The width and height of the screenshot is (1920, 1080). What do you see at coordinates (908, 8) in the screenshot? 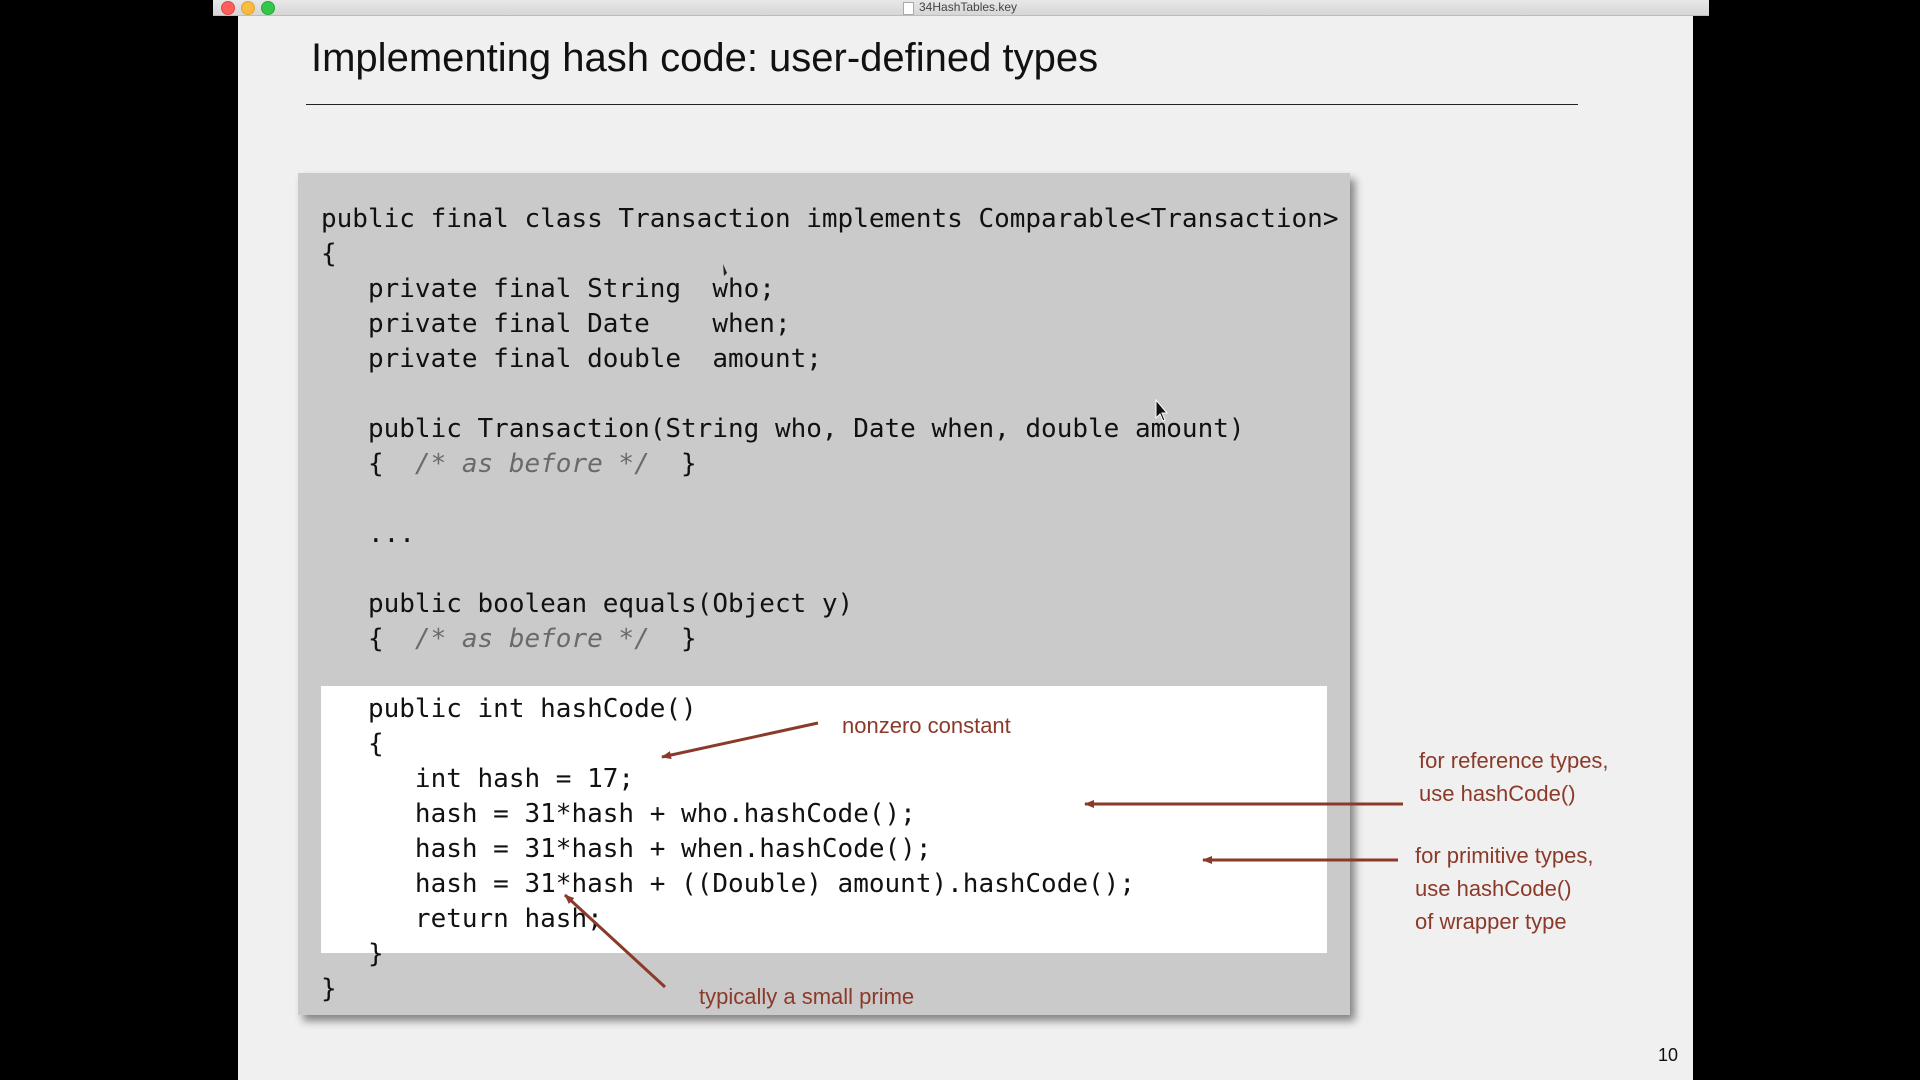
I see `document-icon` at bounding box center [908, 8].